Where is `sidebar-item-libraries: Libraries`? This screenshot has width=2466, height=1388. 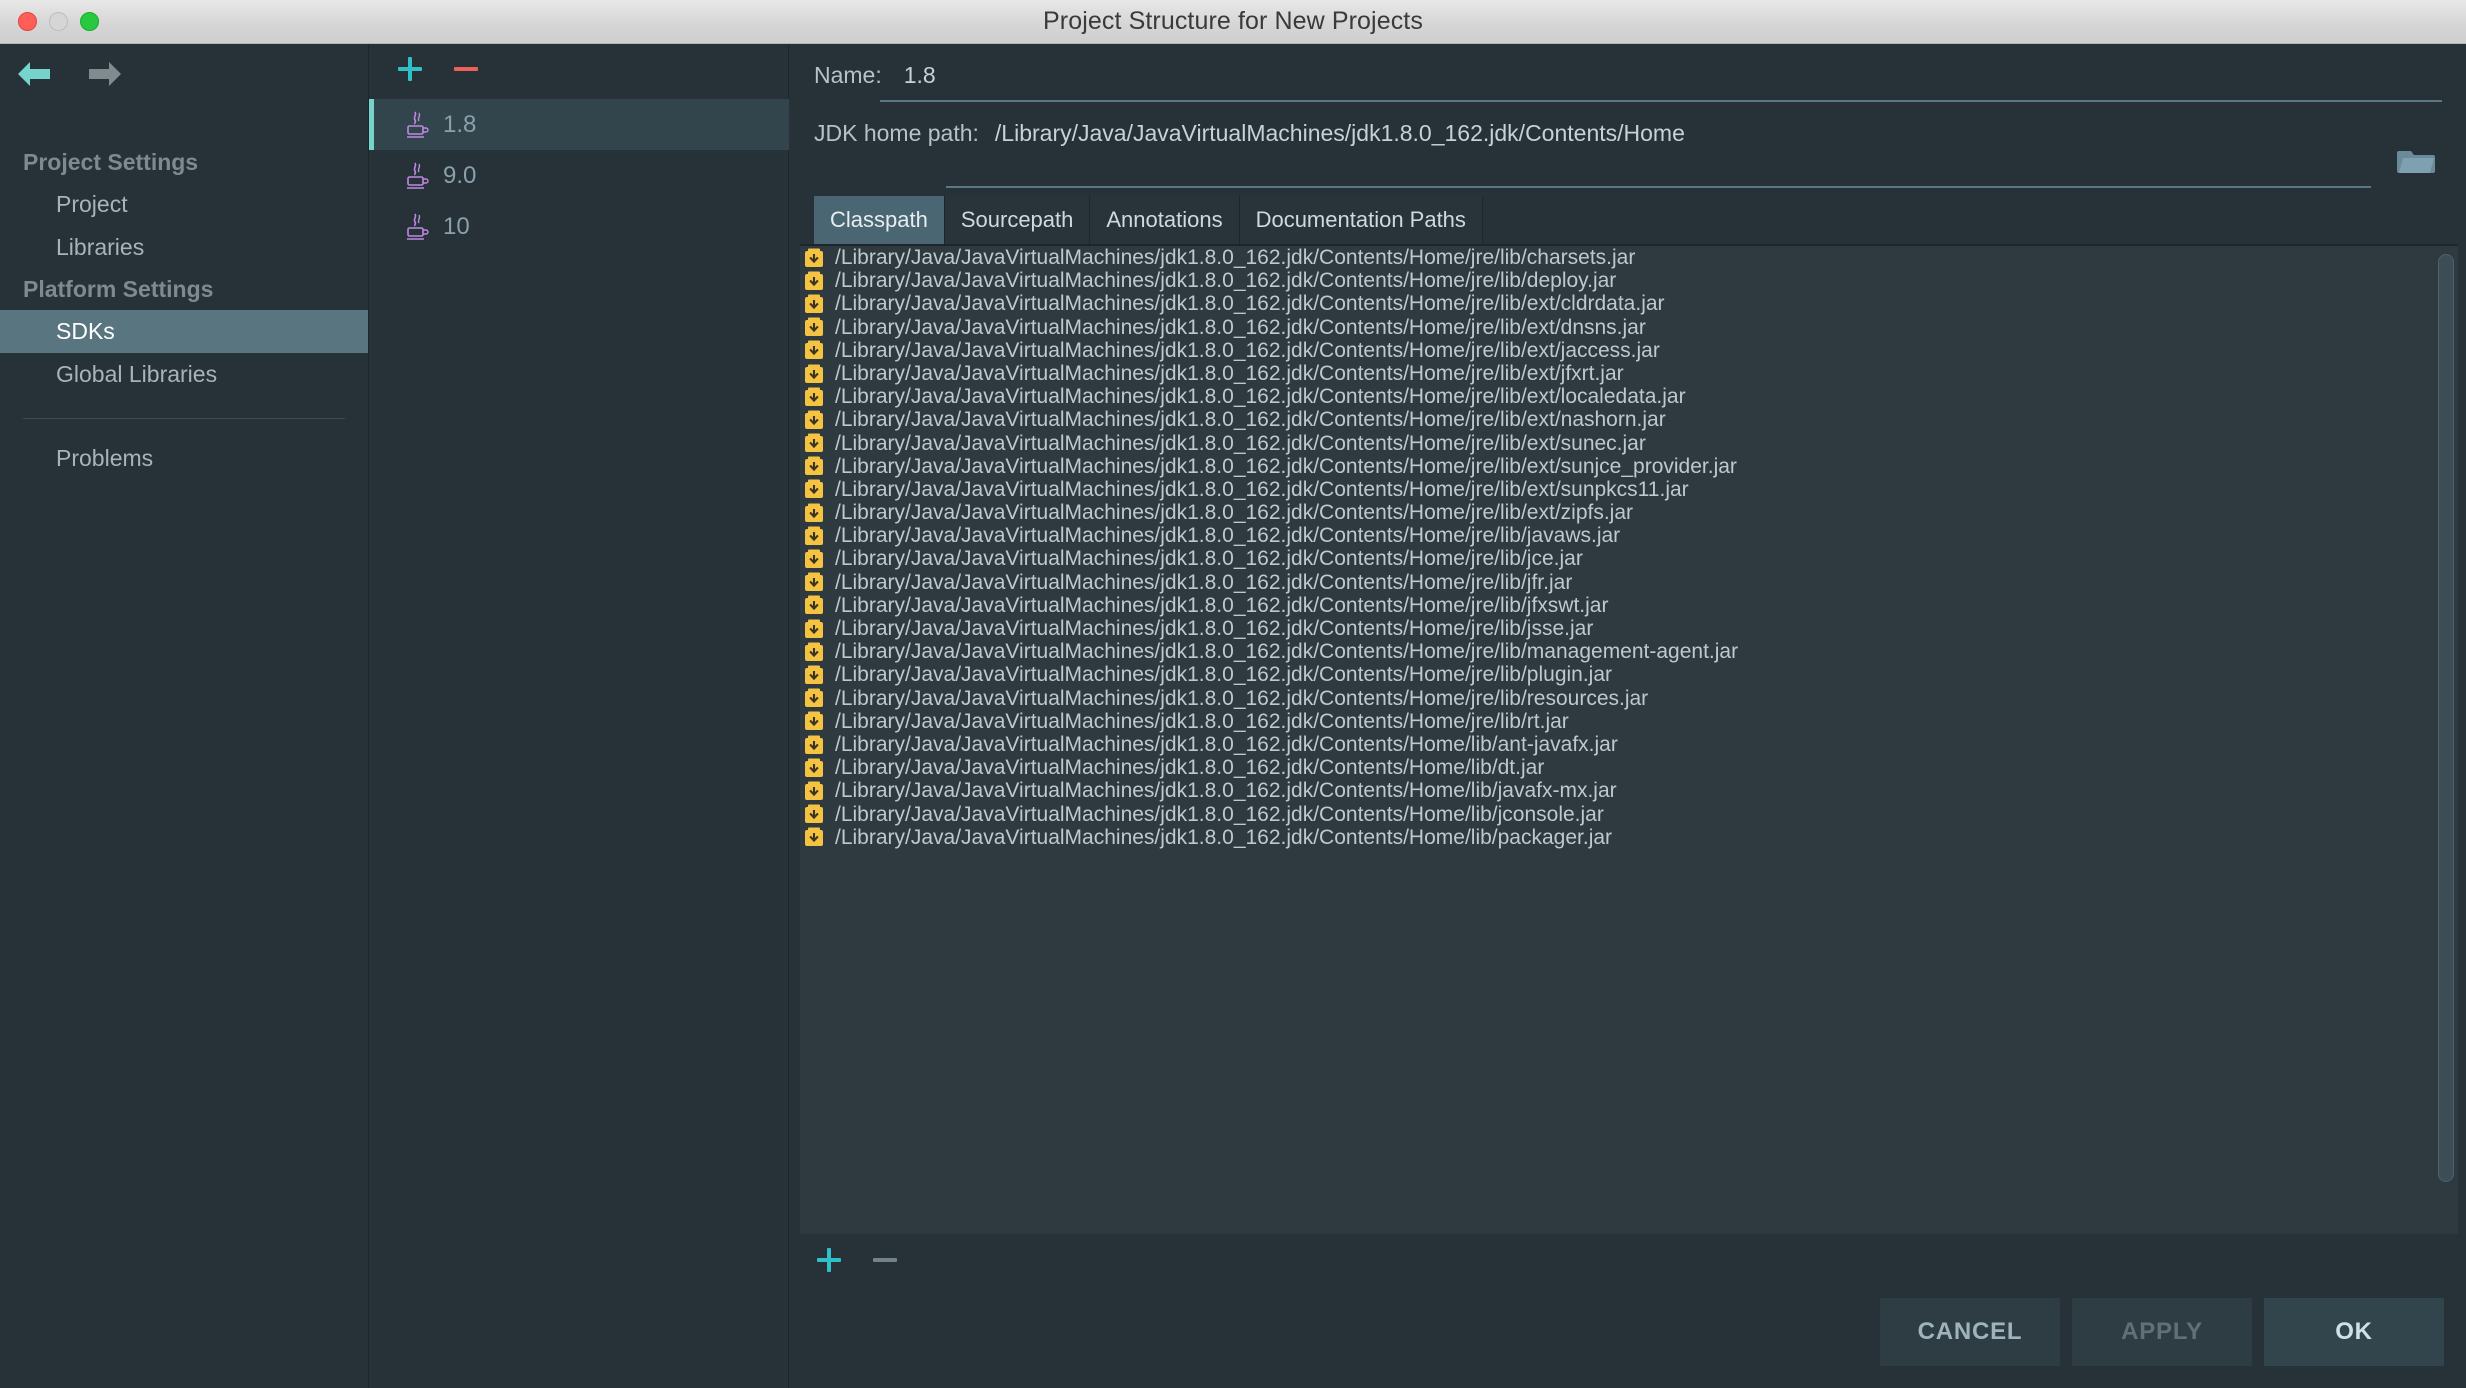 sidebar-item-libraries: Libraries is located at coordinates (184, 247).